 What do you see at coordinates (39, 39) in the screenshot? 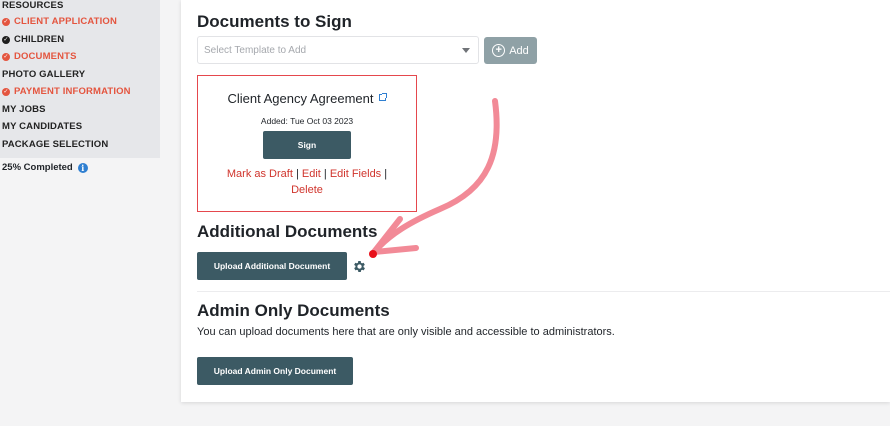
I see `sidebar-item-label: CHILDREN` at bounding box center [39, 39].